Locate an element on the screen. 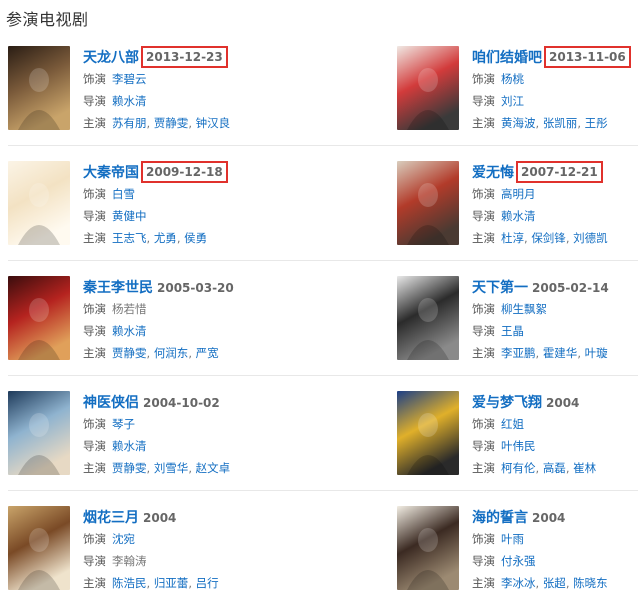  star-link: 张凯丽 is located at coordinates (560, 123).